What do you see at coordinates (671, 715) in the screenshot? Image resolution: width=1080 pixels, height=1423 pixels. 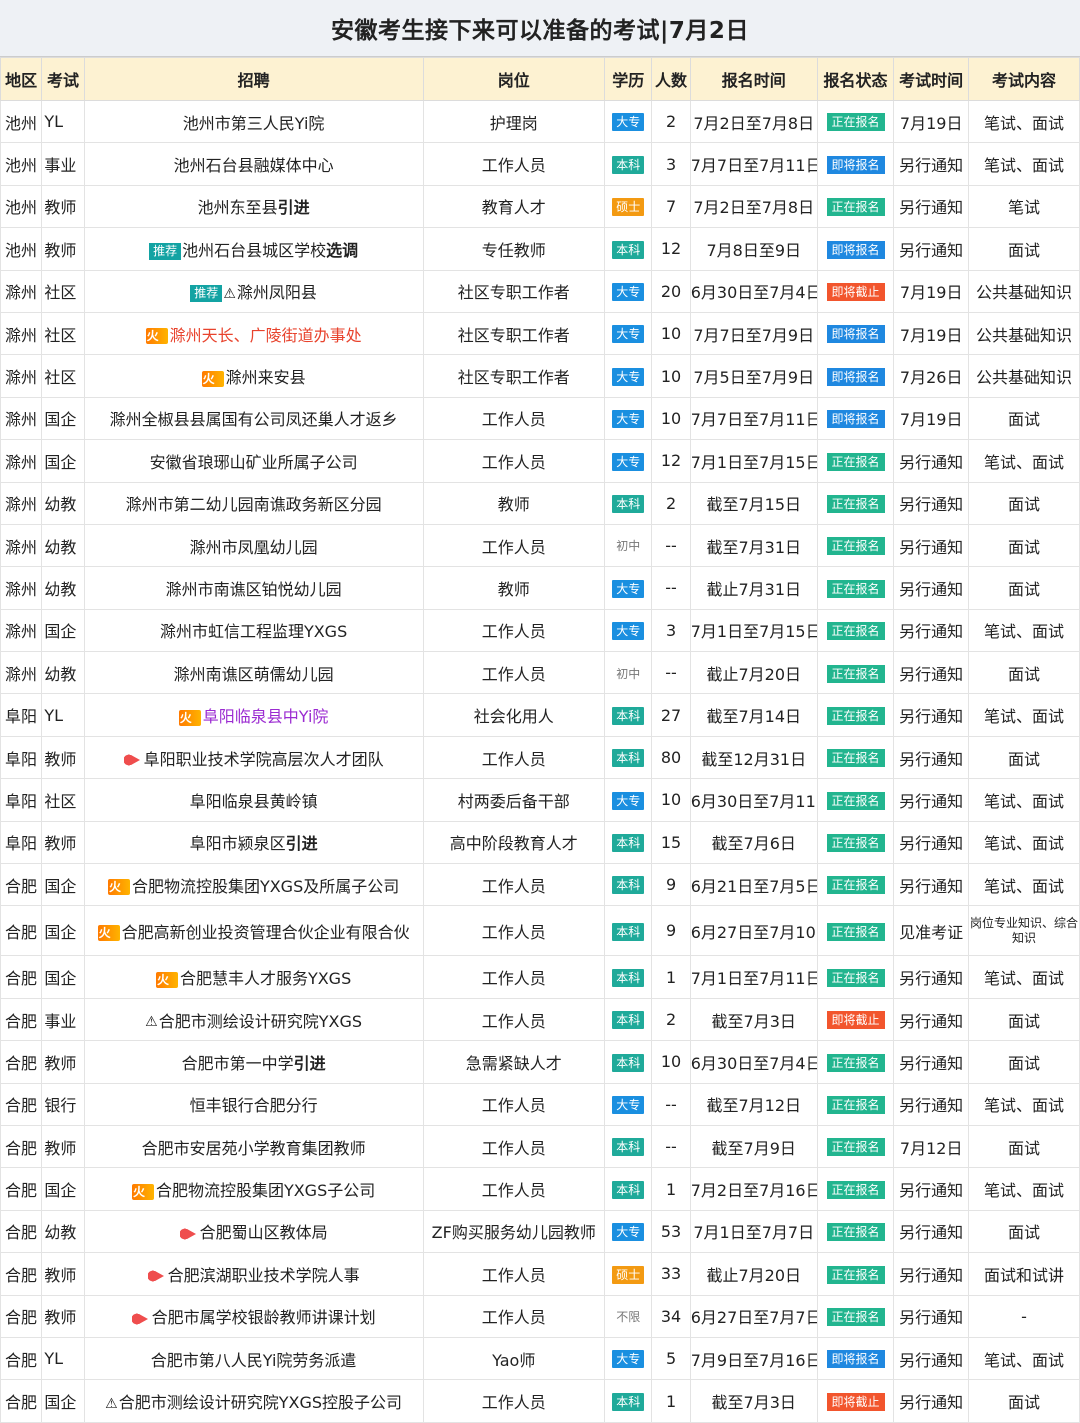 I see `cell-num: 27` at bounding box center [671, 715].